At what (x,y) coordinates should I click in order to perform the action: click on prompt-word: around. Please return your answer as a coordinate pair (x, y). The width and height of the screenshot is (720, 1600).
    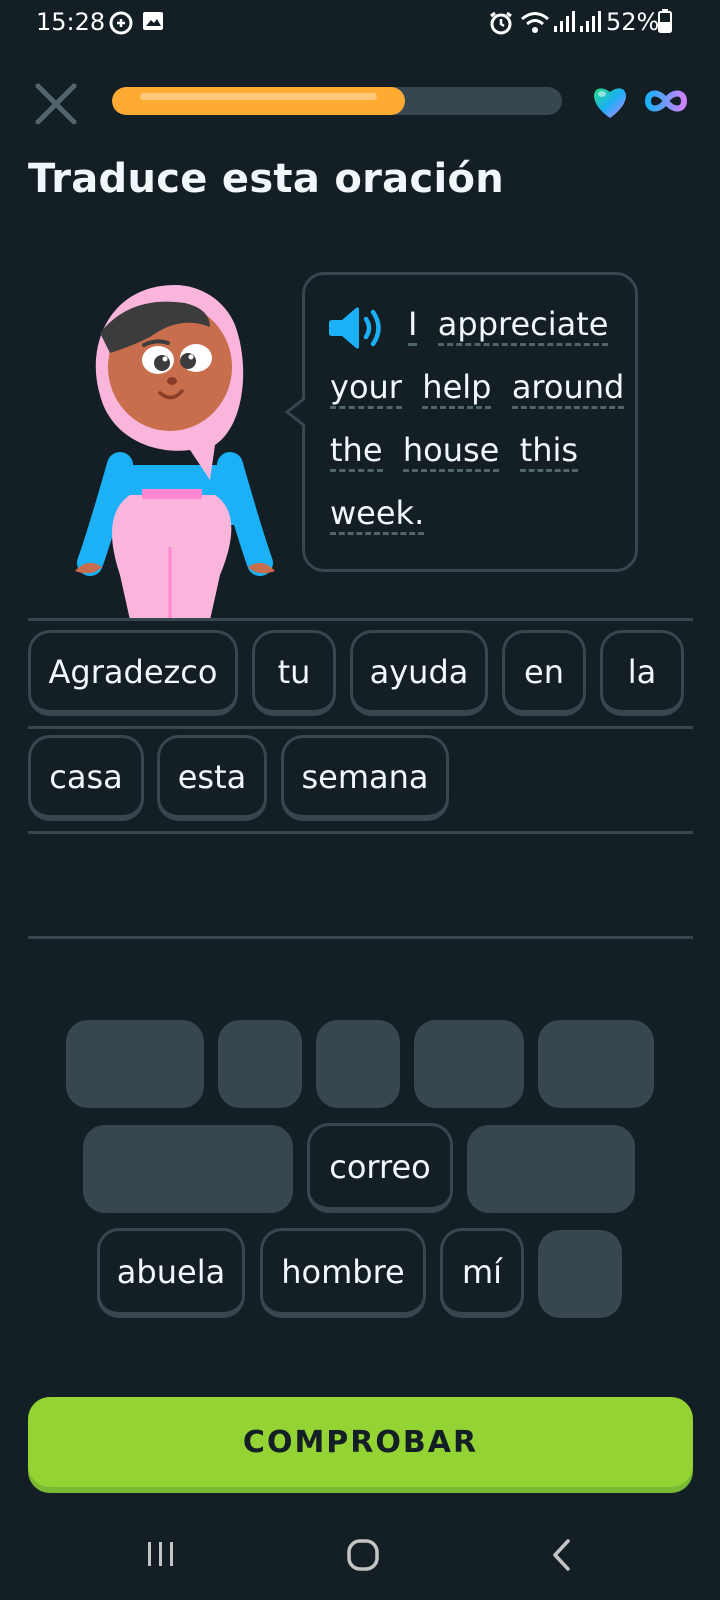
    Looking at the image, I should click on (568, 388).